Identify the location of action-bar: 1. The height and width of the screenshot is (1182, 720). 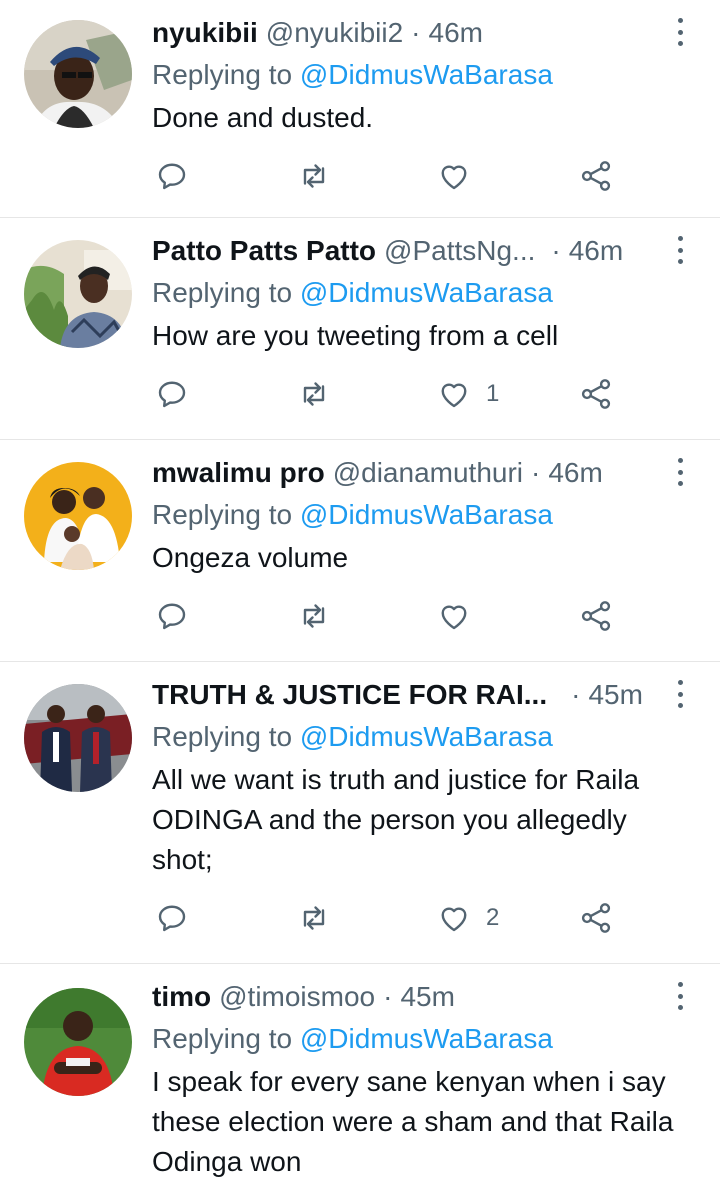
(360, 400).